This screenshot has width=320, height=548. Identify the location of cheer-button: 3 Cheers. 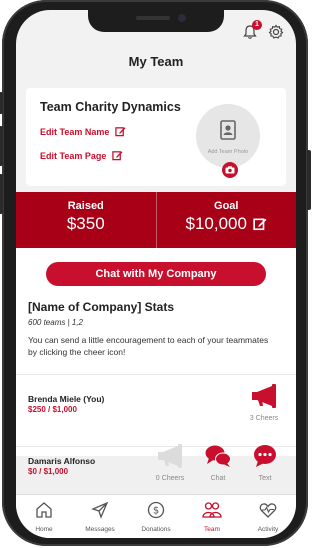
(264, 403).